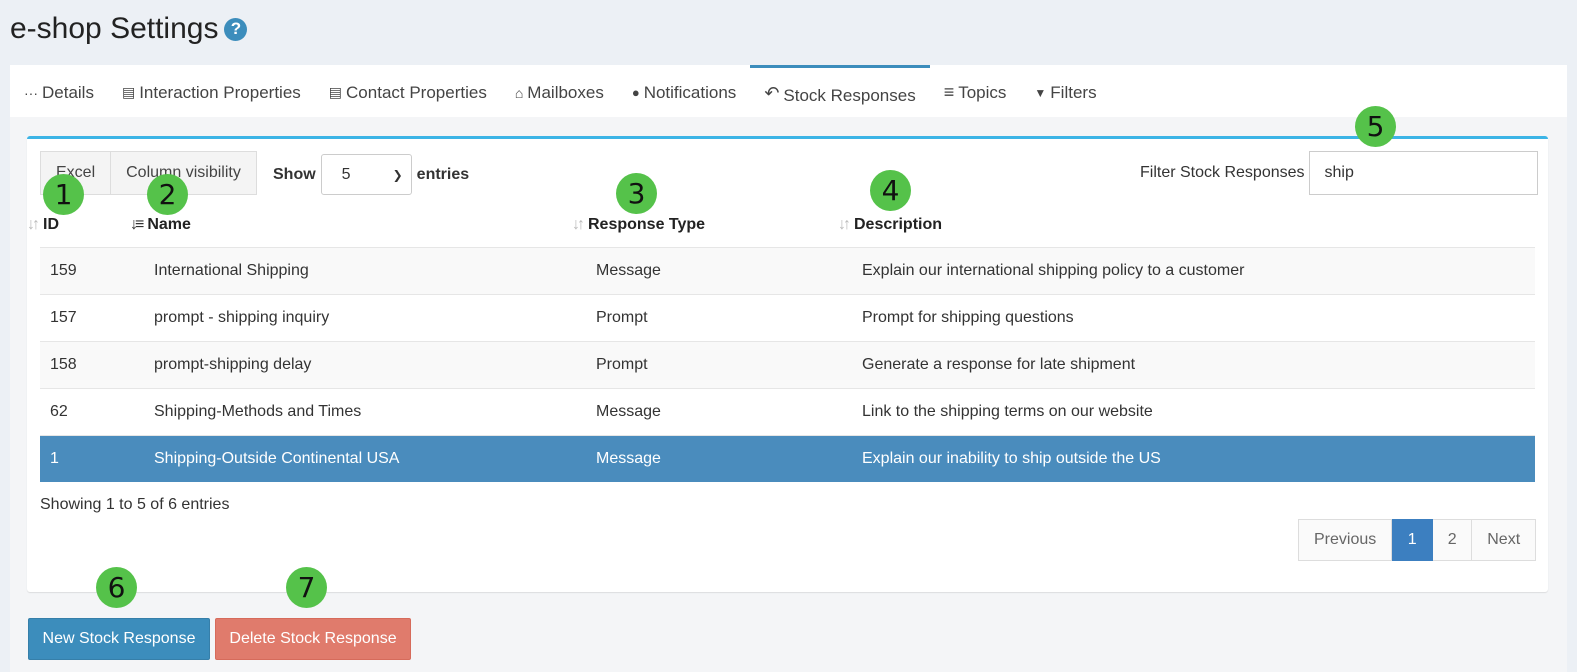 This screenshot has height=672, width=1577. Describe the element at coordinates (135, 504) in the screenshot. I see `table-info: Showing 1 to 5 of 6 entries` at that location.